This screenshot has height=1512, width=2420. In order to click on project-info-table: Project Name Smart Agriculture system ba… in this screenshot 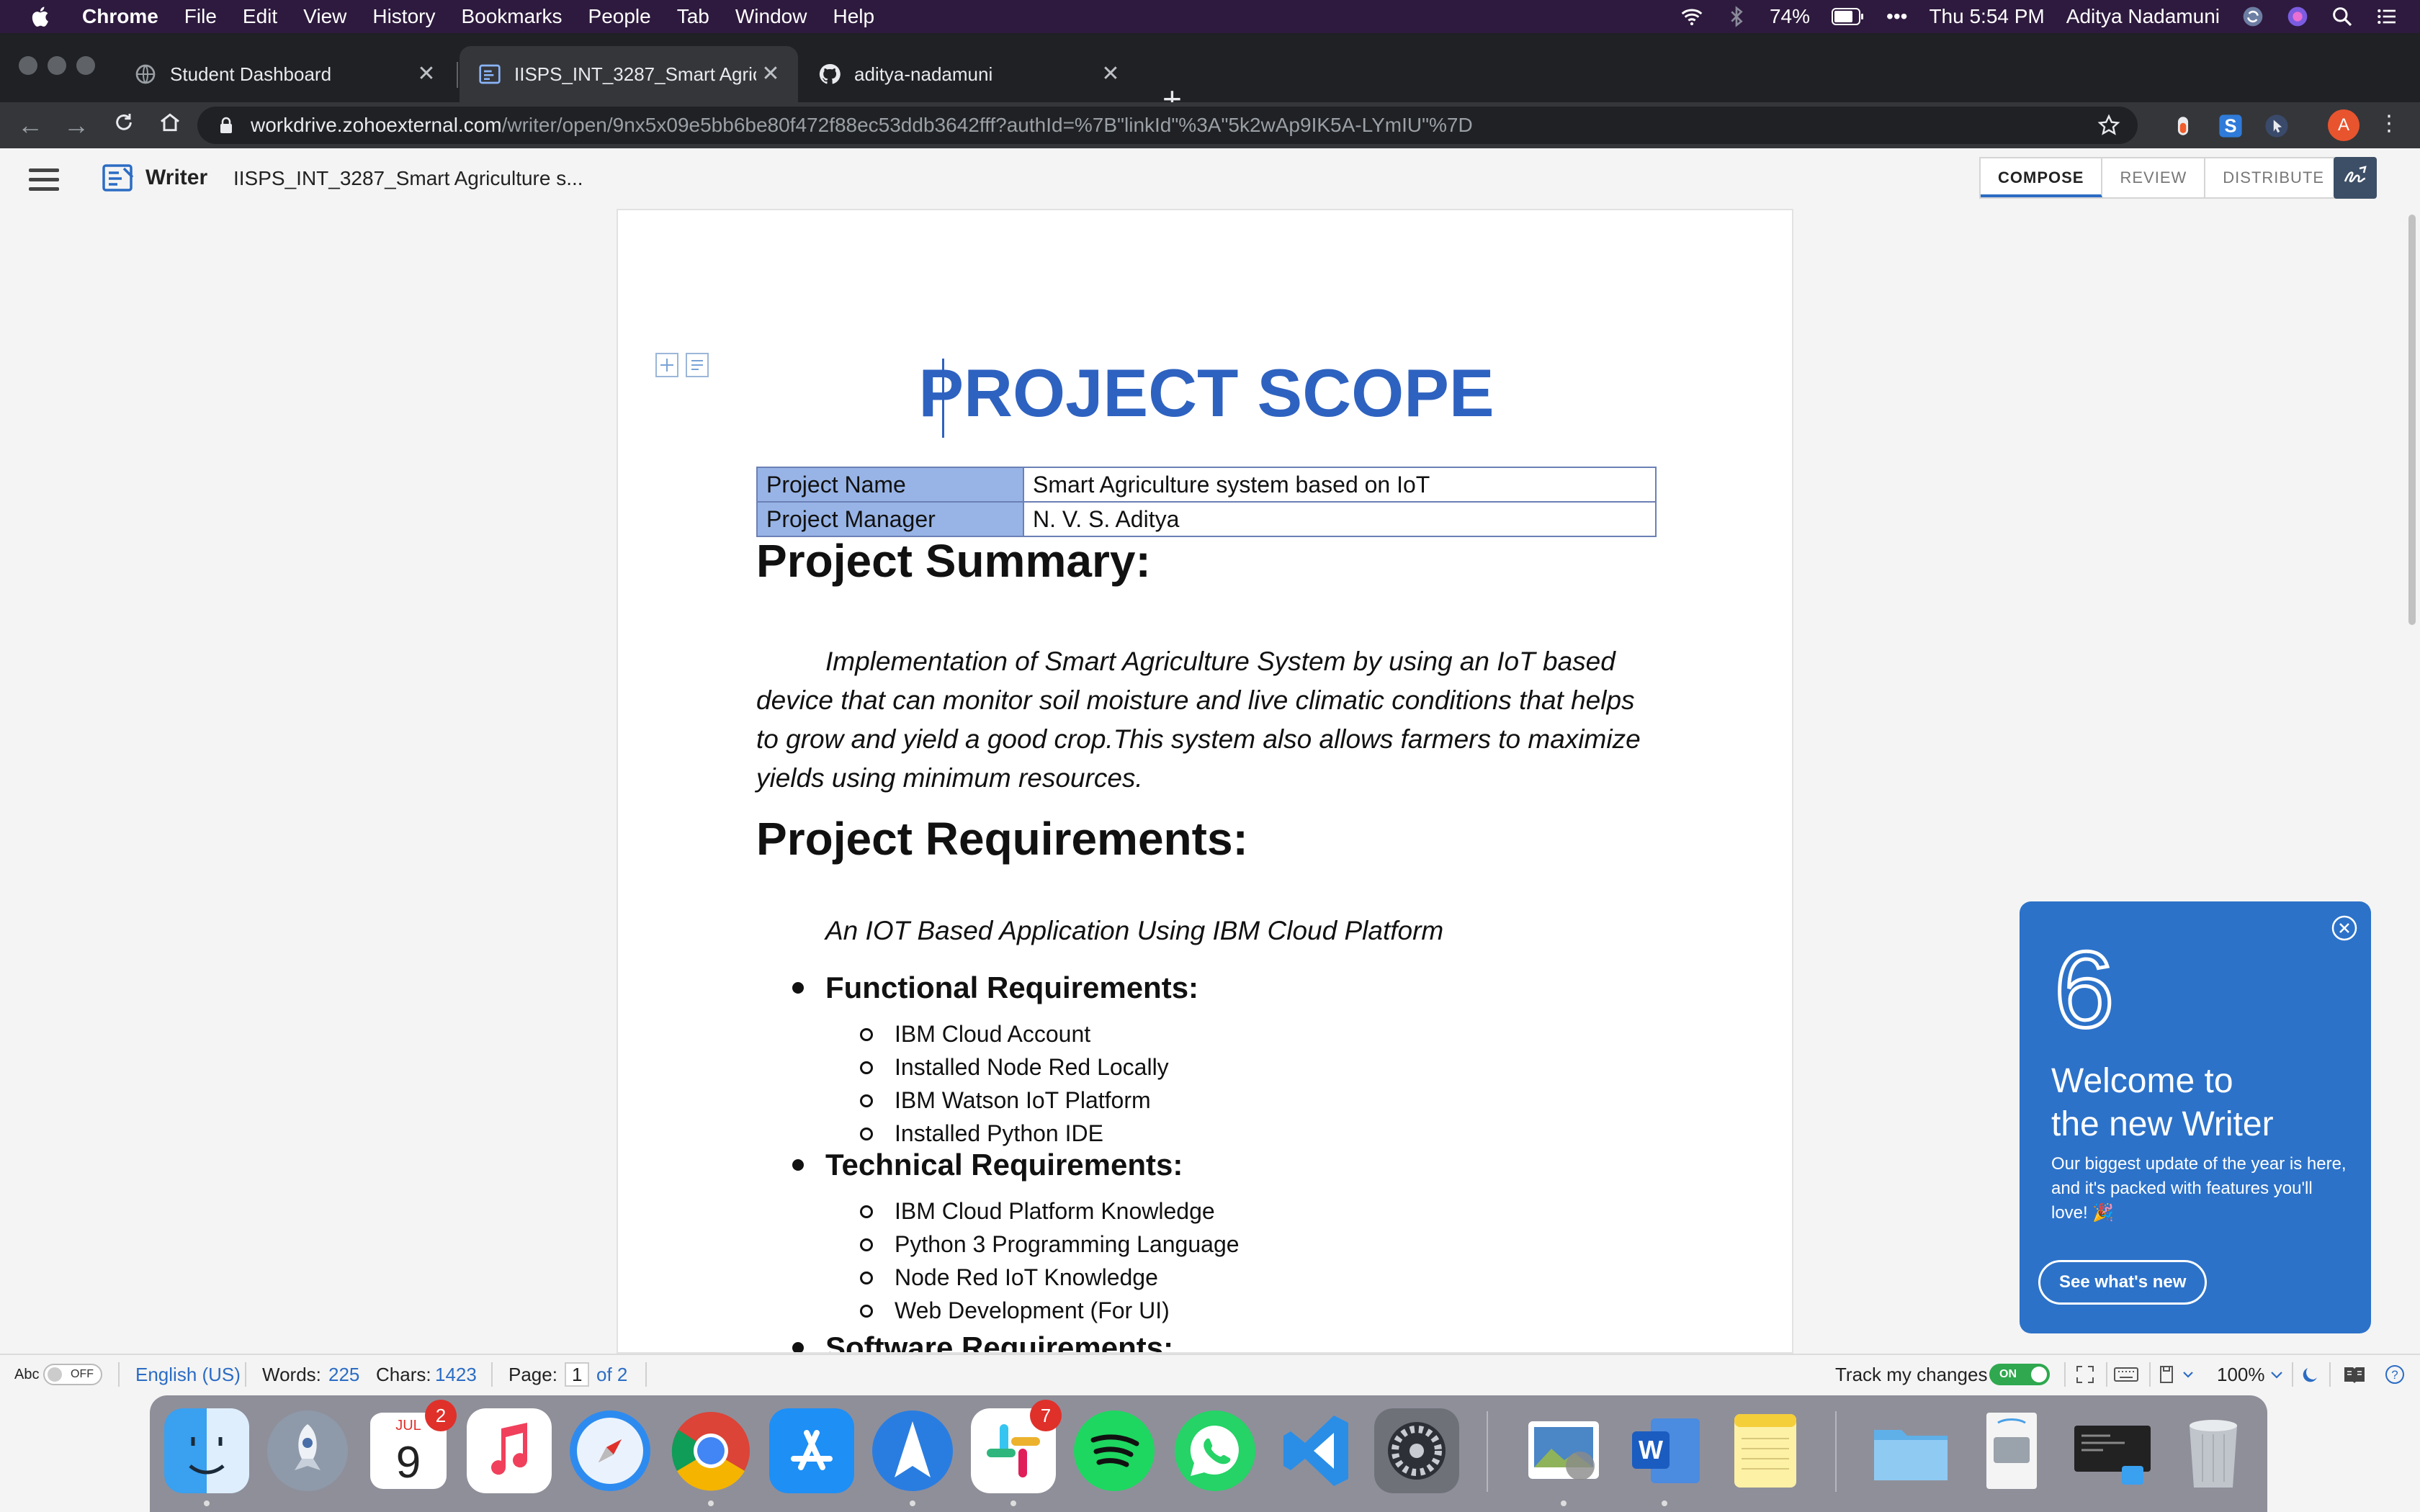, I will do `click(1206, 502)`.